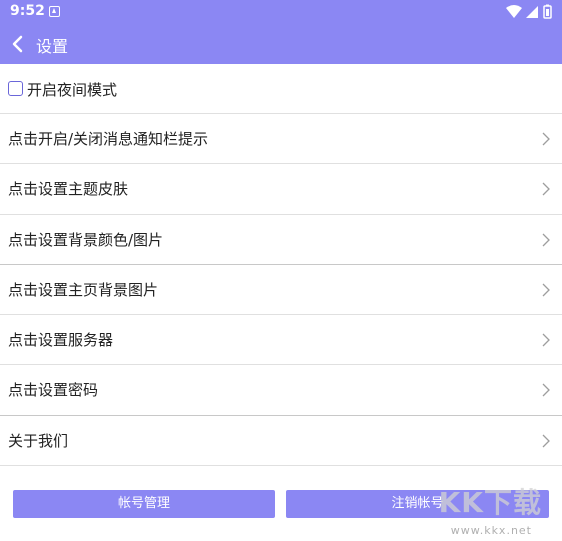 This screenshot has height=541, width=562. What do you see at coordinates (18, 44) in the screenshot?
I see `back-arrow-icon` at bounding box center [18, 44].